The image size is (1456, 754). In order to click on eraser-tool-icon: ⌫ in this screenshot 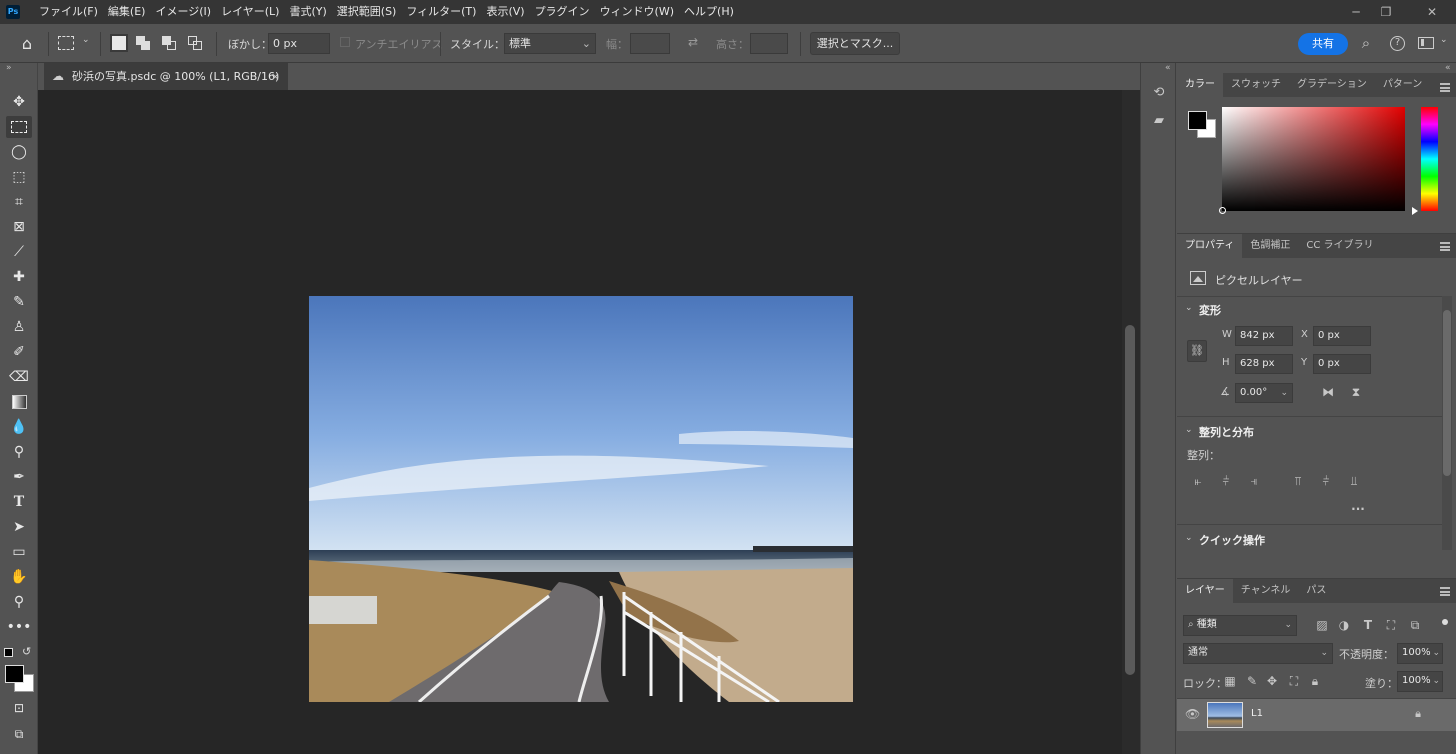, I will do `click(19, 377)`.